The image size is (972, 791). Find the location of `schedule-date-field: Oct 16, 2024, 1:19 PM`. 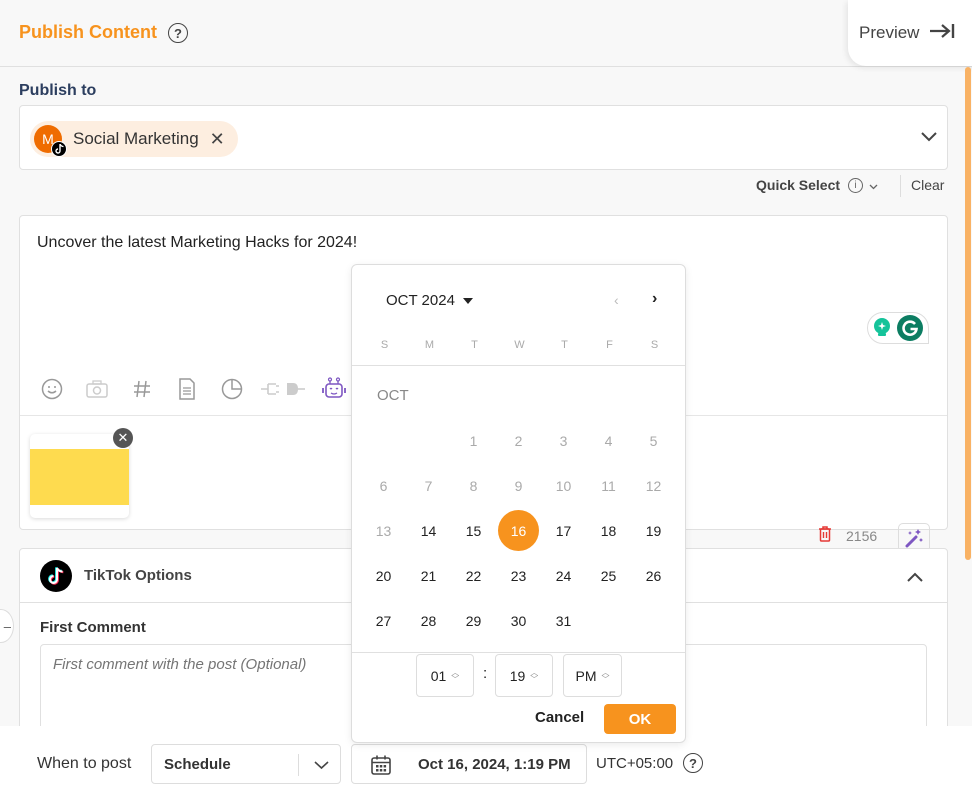

schedule-date-field: Oct 16, 2024, 1:19 PM is located at coordinates (469, 764).